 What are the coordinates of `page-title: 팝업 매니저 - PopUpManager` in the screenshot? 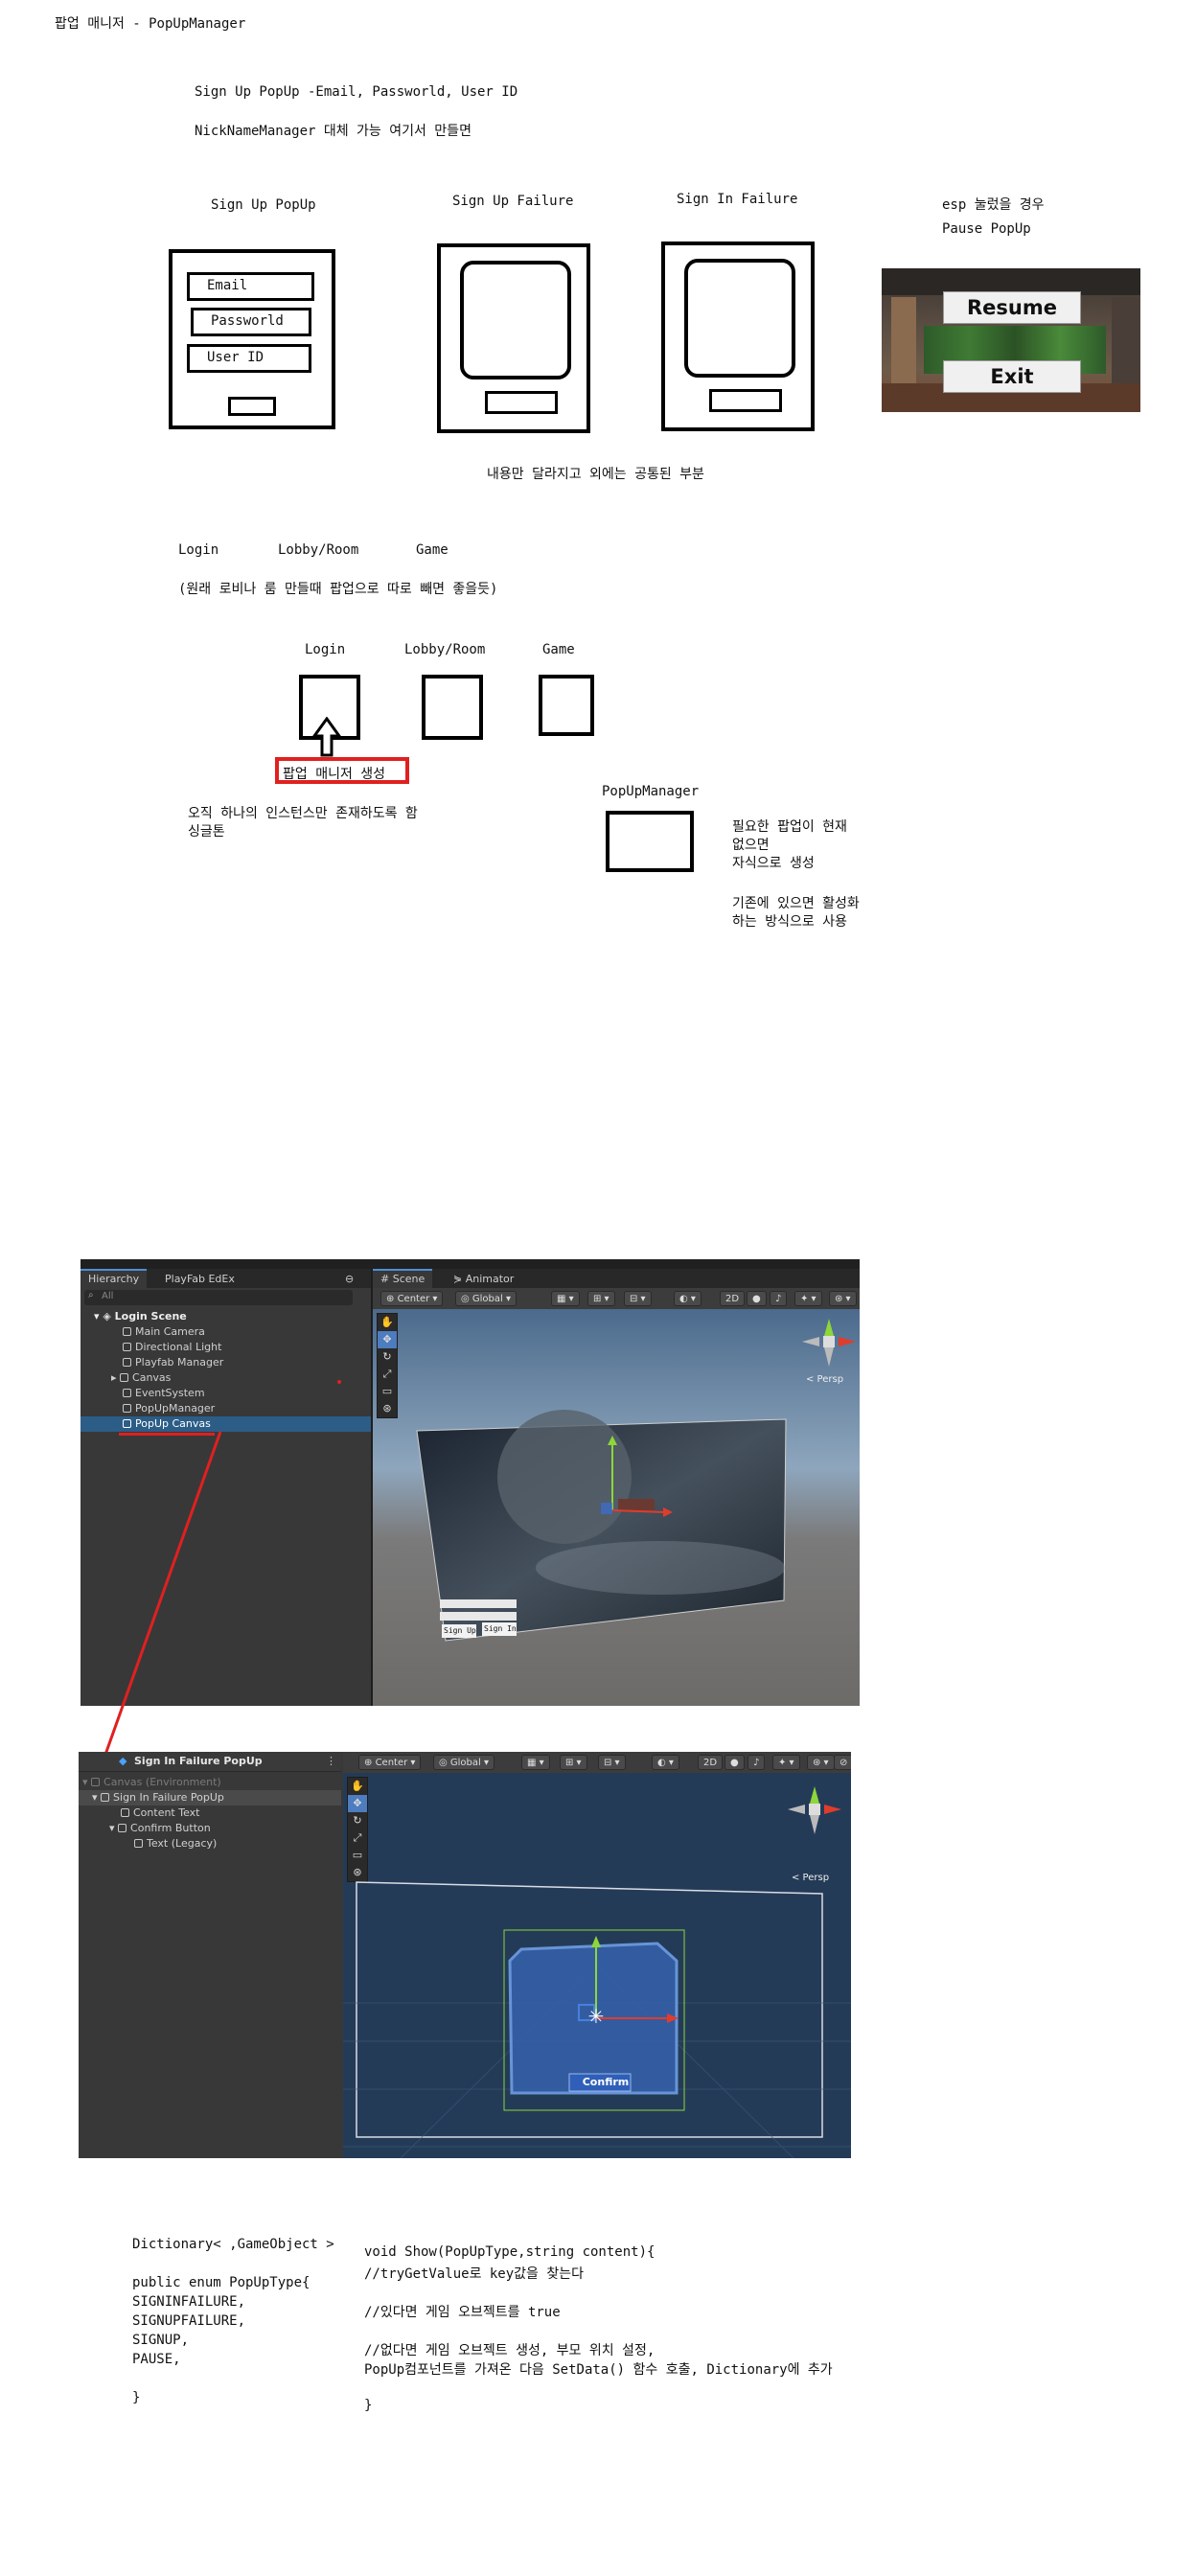 It's located at (150, 24).